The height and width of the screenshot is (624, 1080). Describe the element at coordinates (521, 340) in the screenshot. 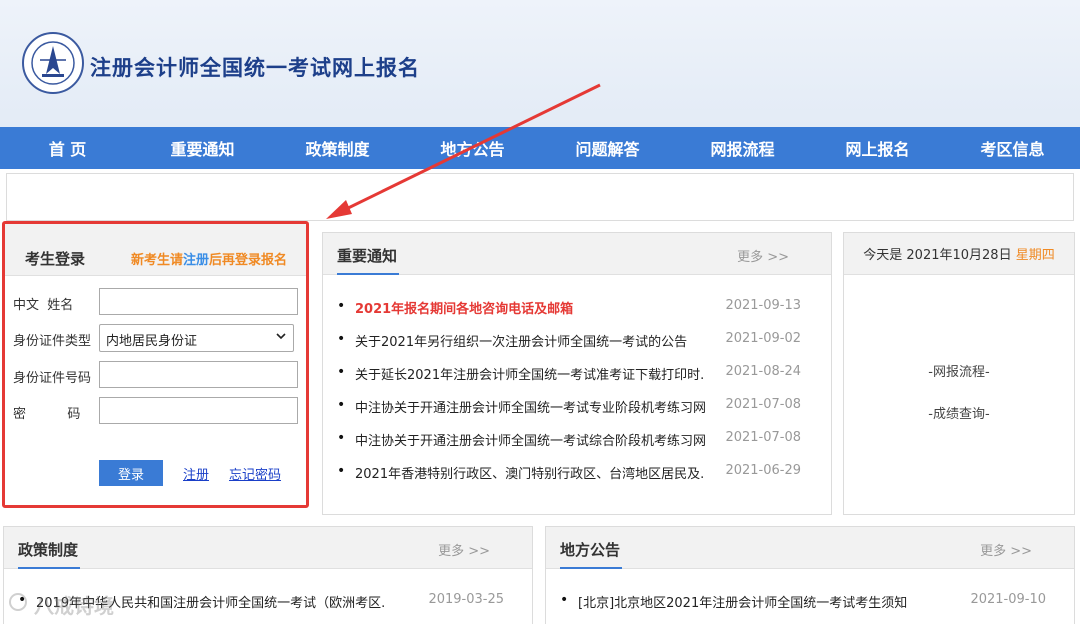

I see `news-title: 关于2021年另行组织一次注册会计师全国统一考试的公告` at that location.